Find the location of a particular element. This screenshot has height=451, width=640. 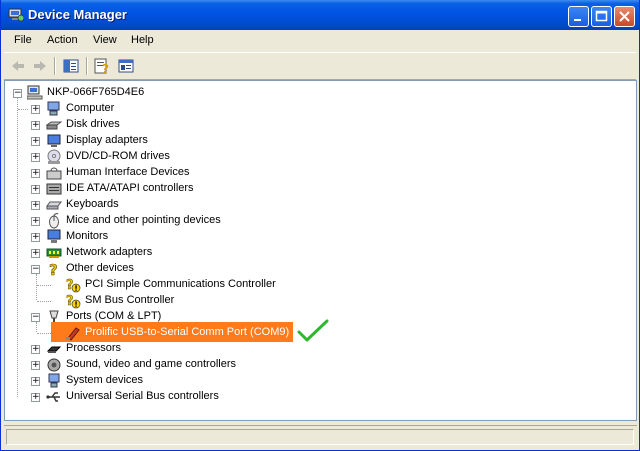

back-icon is located at coordinates (18, 66).